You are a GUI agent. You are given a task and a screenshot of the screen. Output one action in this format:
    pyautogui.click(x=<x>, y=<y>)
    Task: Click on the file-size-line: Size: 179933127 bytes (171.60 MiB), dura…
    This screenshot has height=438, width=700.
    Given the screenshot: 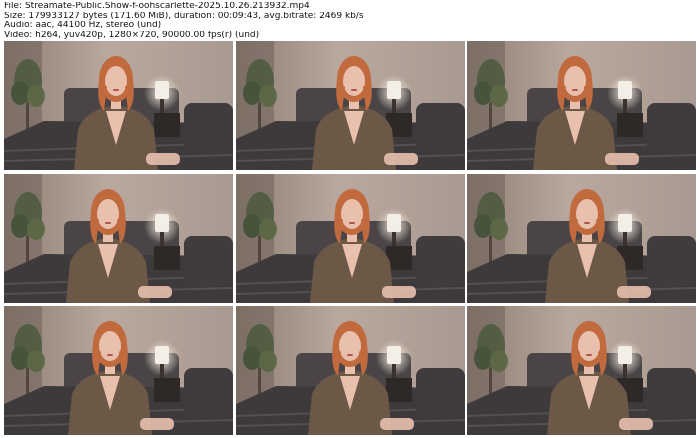 What is the action you would take?
    pyautogui.click(x=184, y=16)
    